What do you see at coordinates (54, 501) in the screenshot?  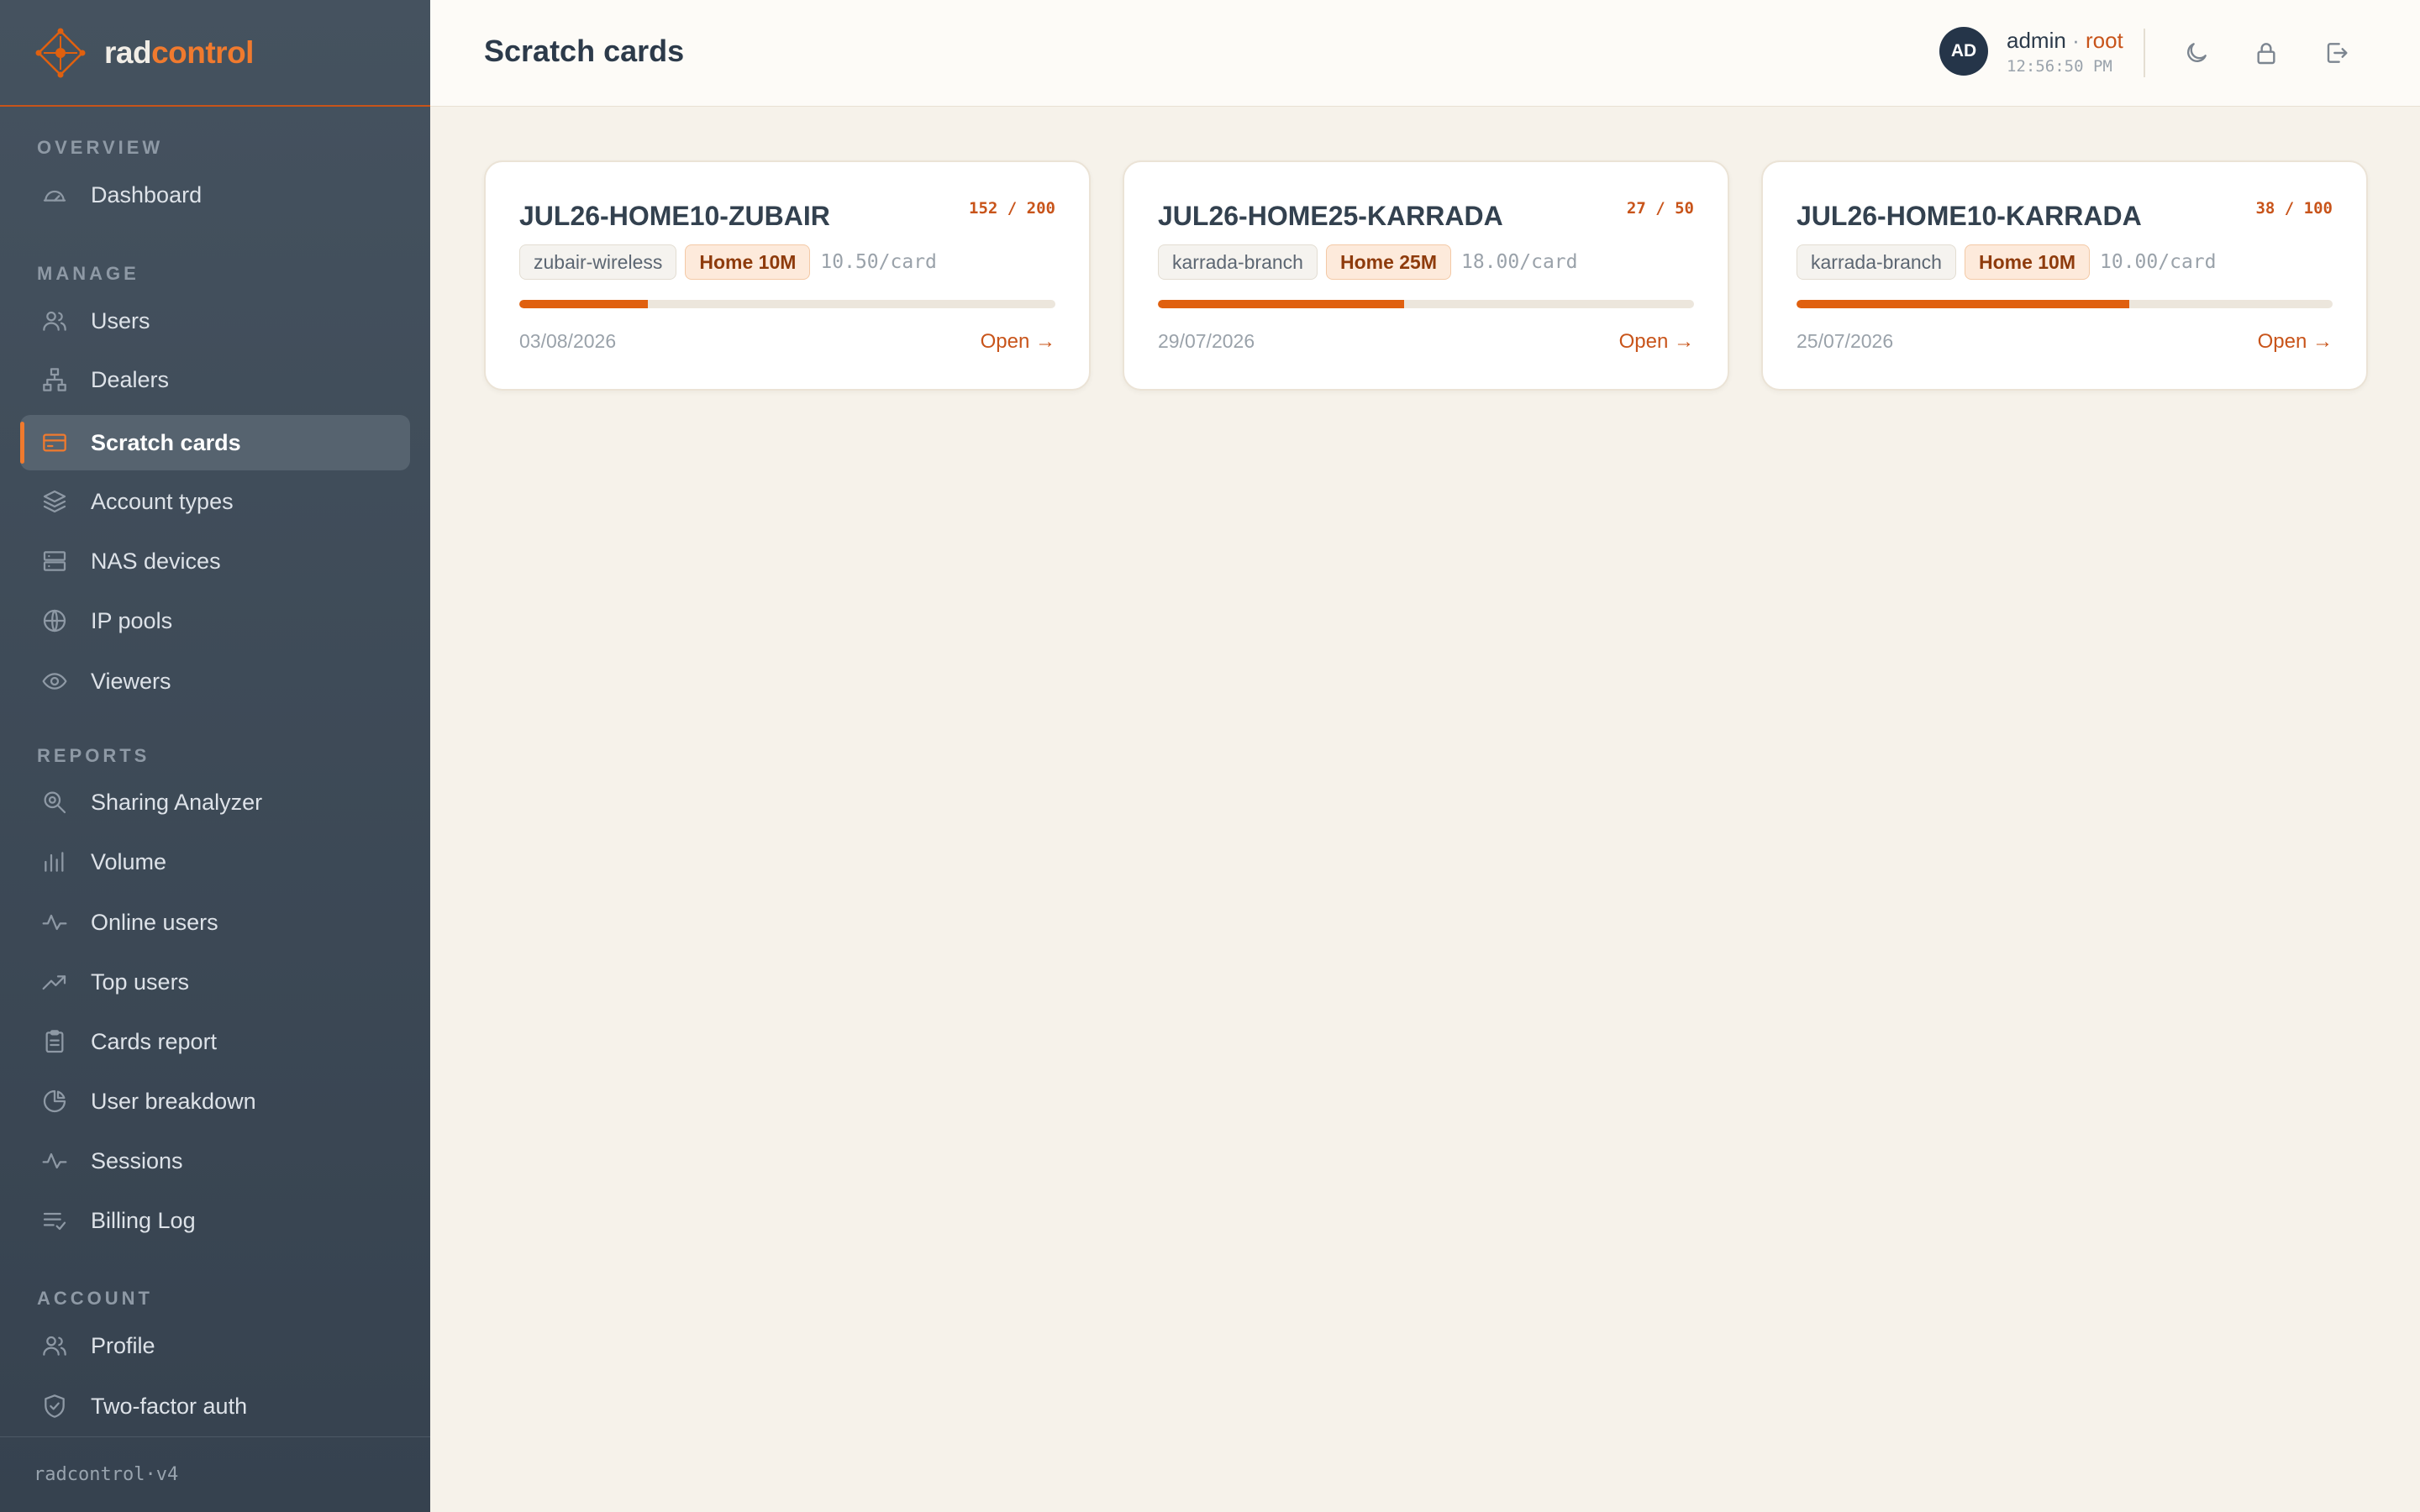 I see `layers-icon` at bounding box center [54, 501].